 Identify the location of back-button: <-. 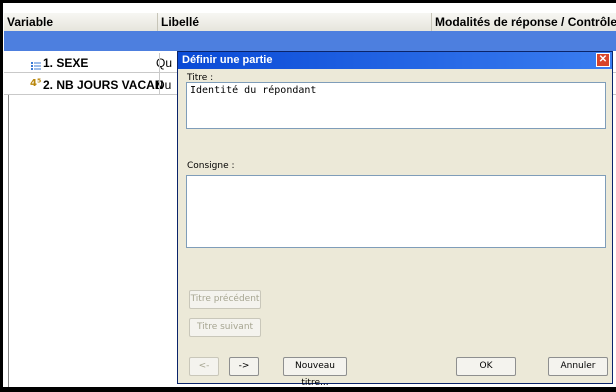
(204, 366).